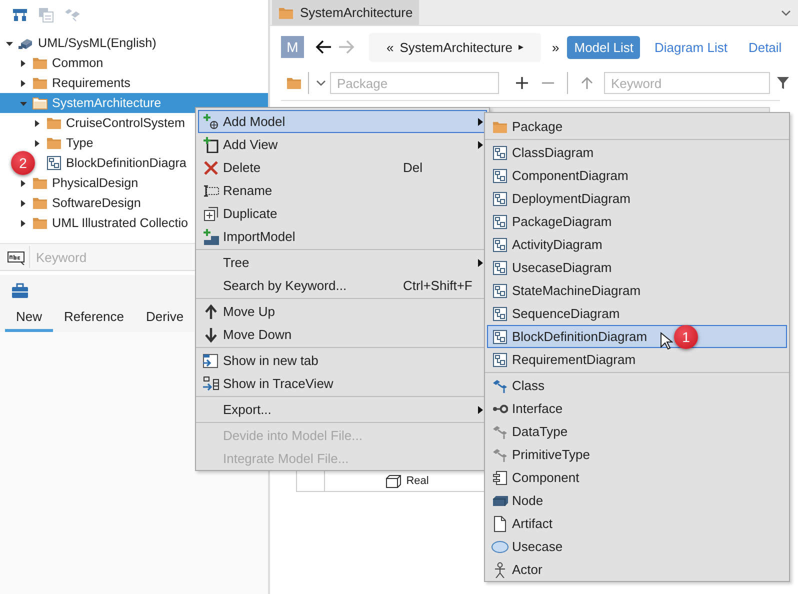 The width and height of the screenshot is (798, 594). I want to click on menu-item: Artifact, so click(637, 523).